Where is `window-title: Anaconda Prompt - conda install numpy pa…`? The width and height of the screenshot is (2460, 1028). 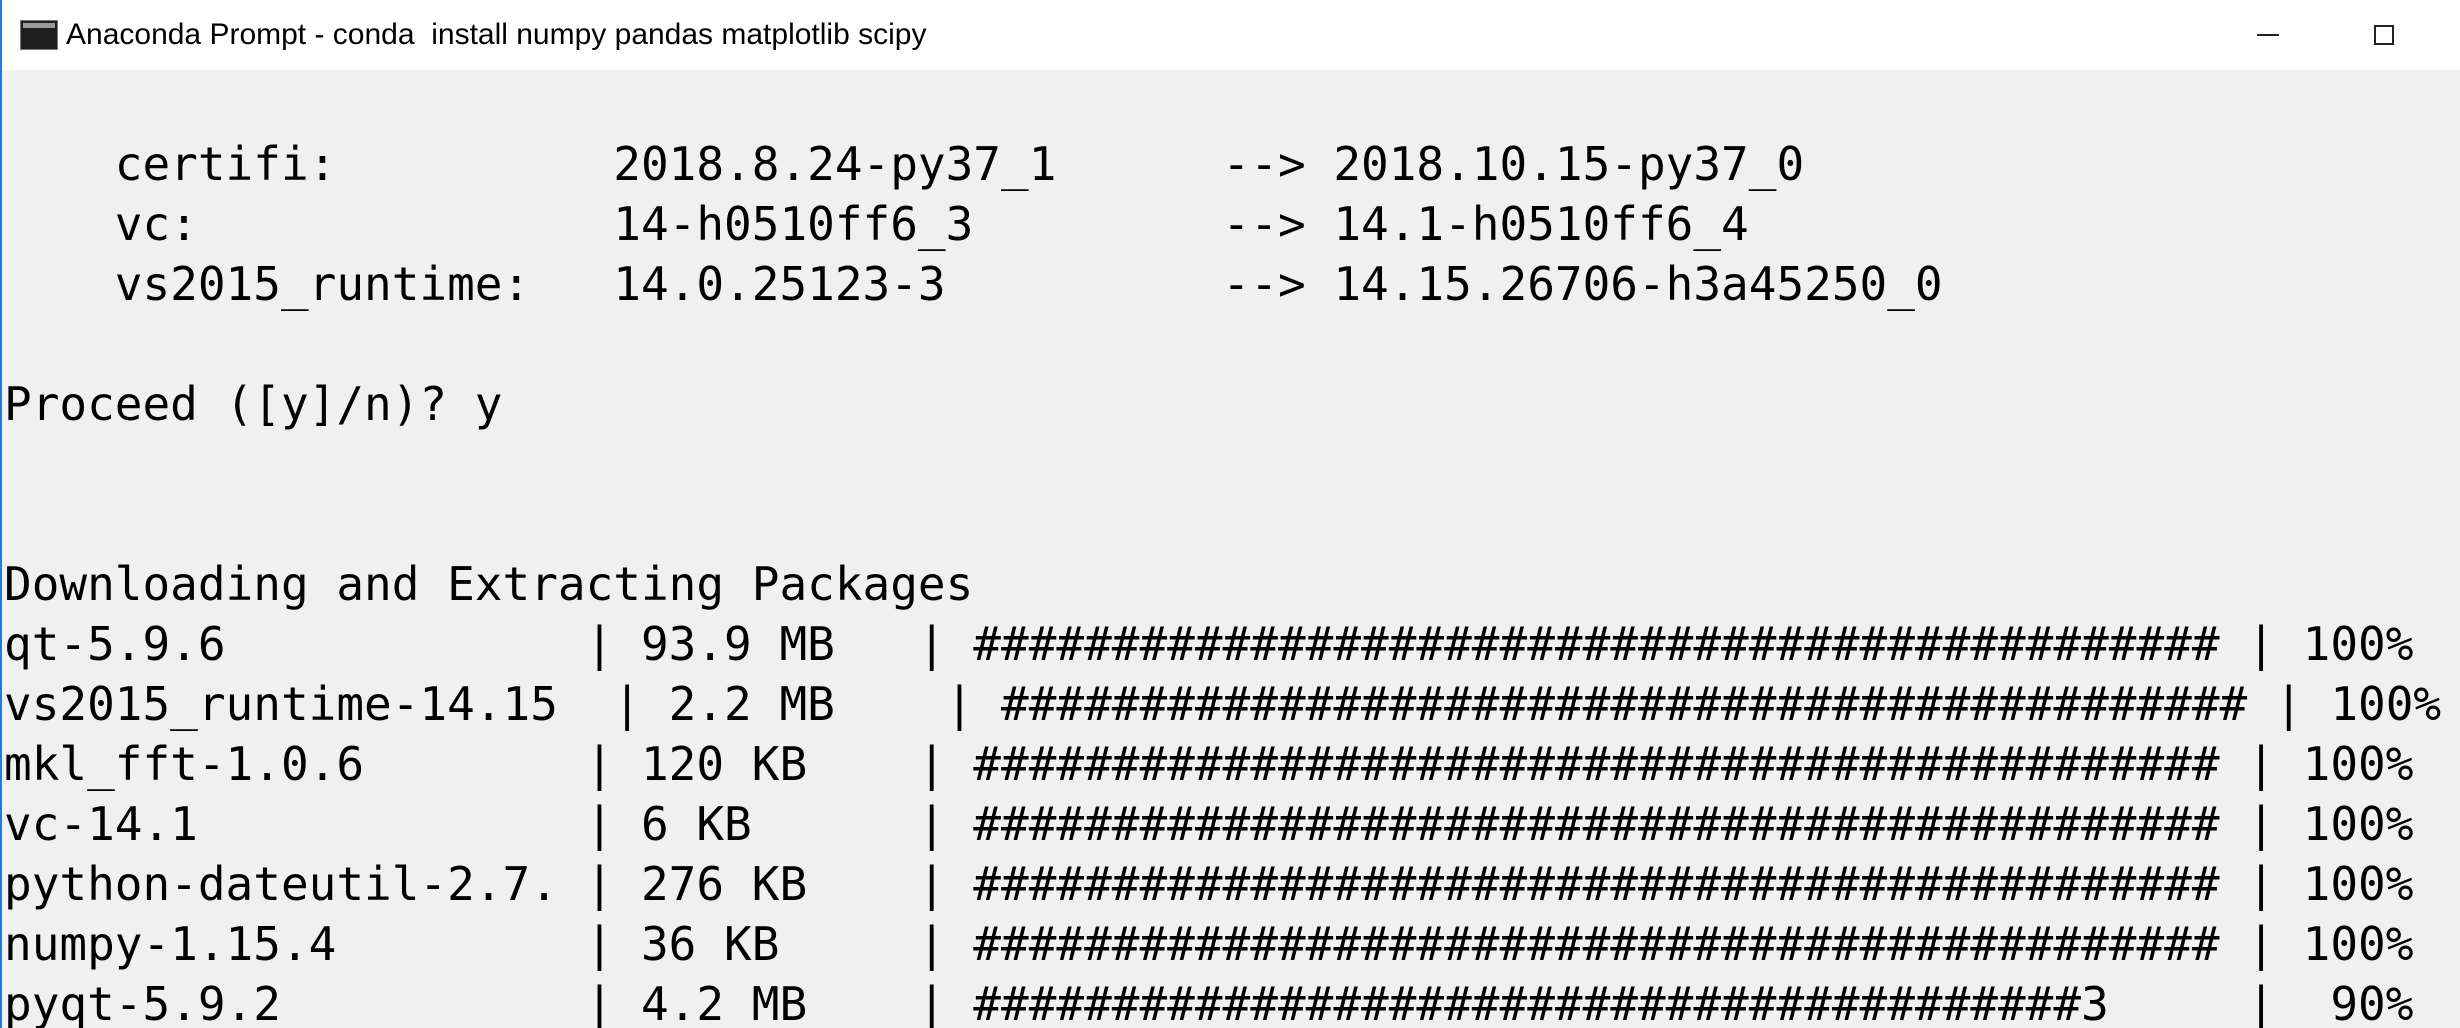 window-title: Anaconda Prompt - conda install numpy pa… is located at coordinates (496, 34).